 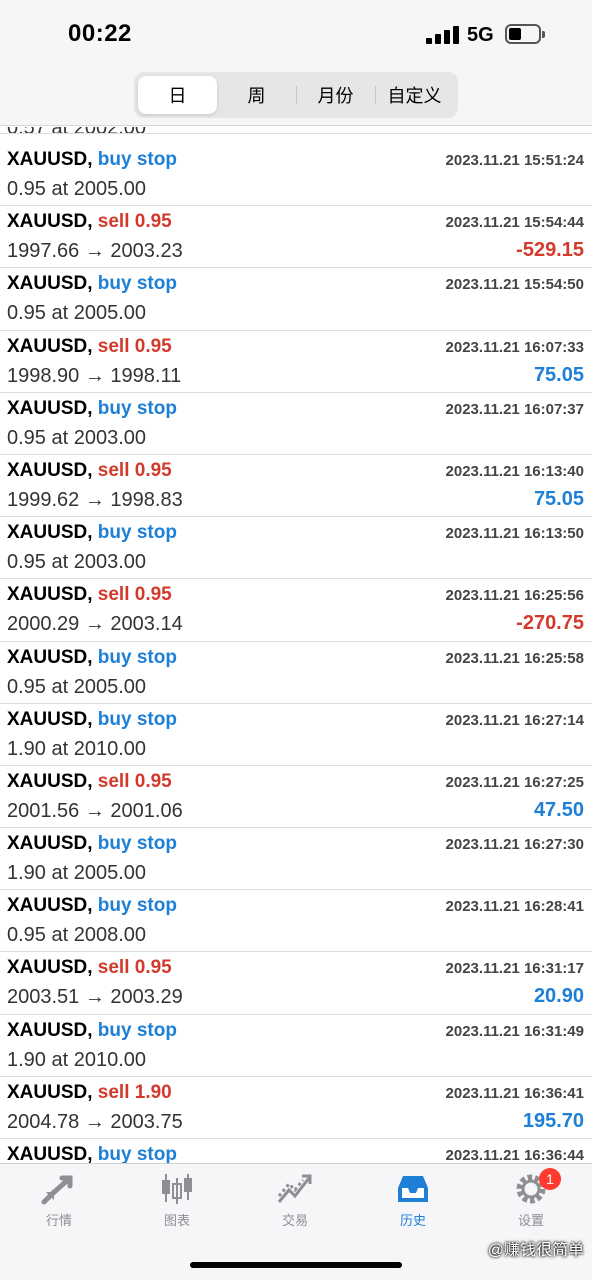 What do you see at coordinates (414, 95) in the screenshot?
I see `tab-custom: 自定义` at bounding box center [414, 95].